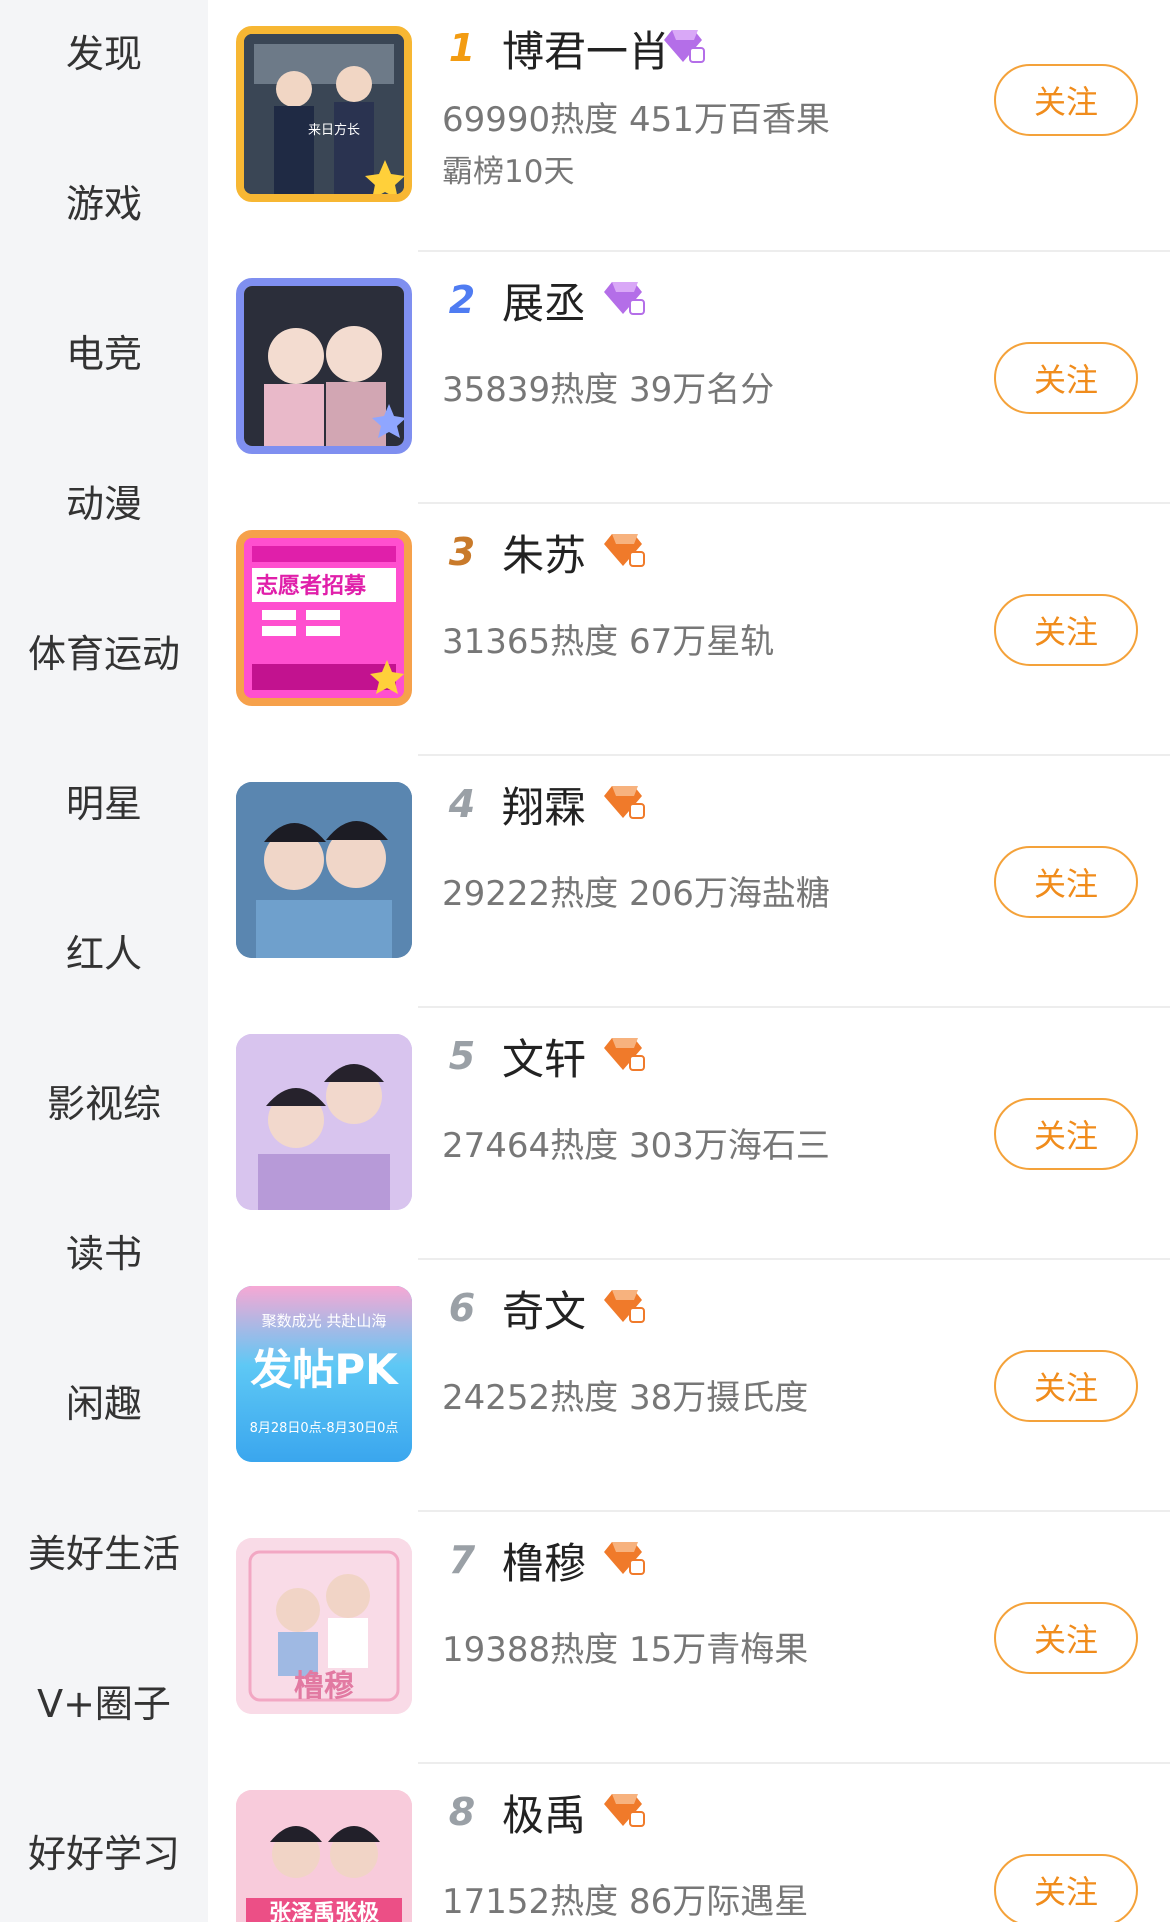 Image resolution: width=1170 pixels, height=1922 pixels. Describe the element at coordinates (104, 650) in the screenshot. I see `sidebar-item-sports: 体育运动` at that location.